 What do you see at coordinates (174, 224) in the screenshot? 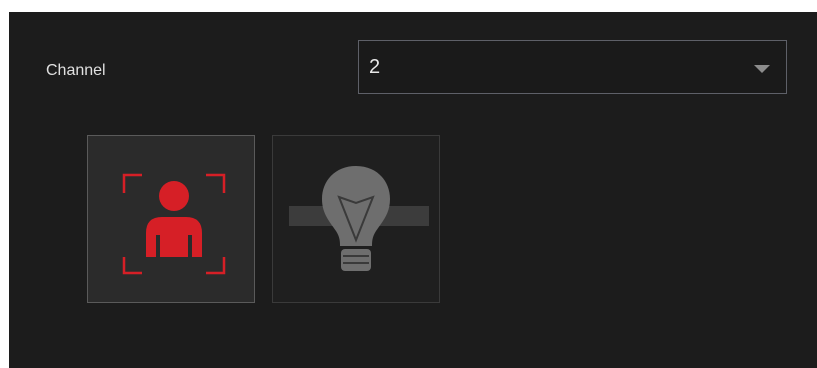
I see `face-detection-icon` at bounding box center [174, 224].